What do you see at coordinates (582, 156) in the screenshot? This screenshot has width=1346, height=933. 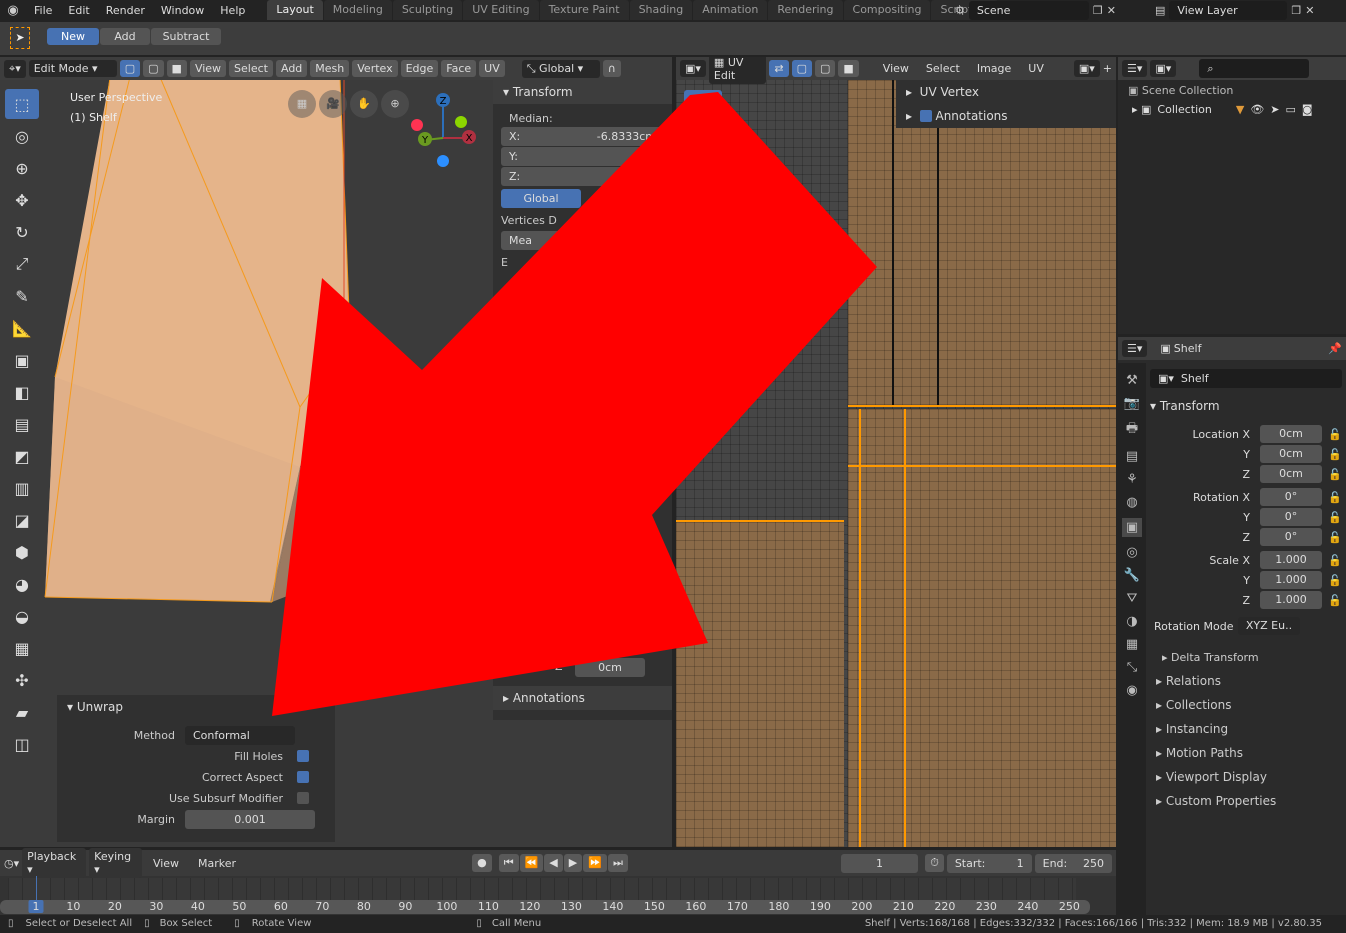 I see `median-y-field: Y:` at bounding box center [582, 156].